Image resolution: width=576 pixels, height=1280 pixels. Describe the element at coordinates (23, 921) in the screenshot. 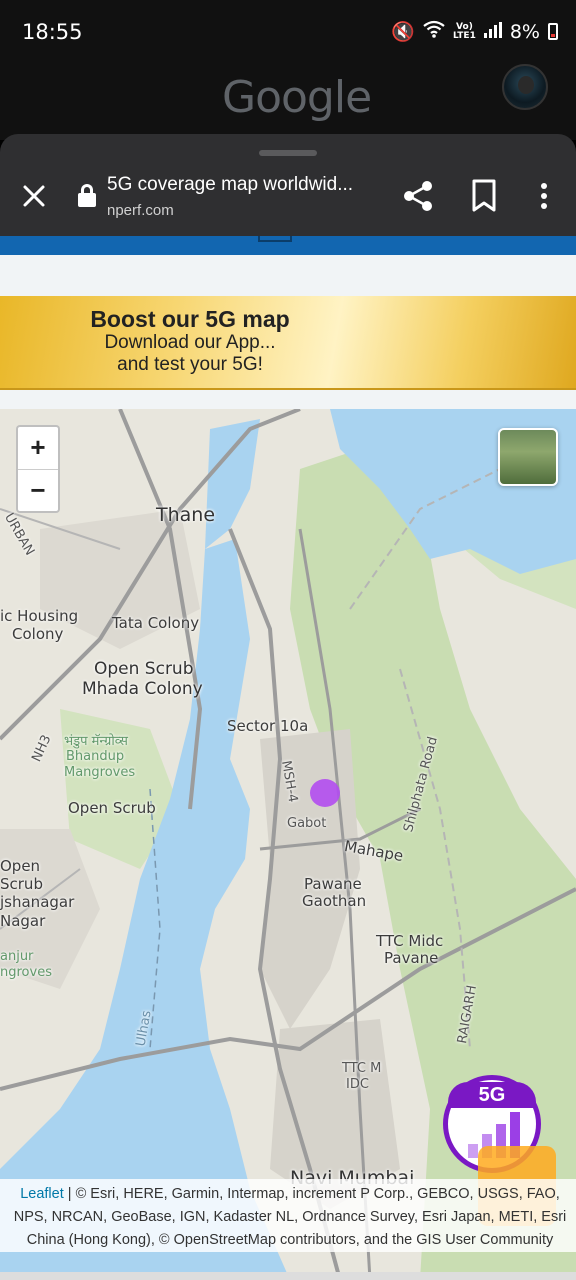

I see `map-label: Nagar` at that location.